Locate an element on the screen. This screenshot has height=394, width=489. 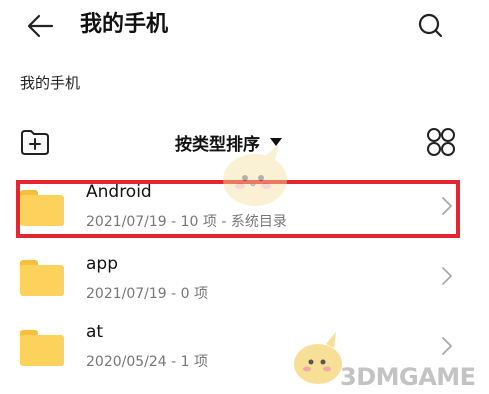
app-header: 我的手机 is located at coordinates (244, 26).